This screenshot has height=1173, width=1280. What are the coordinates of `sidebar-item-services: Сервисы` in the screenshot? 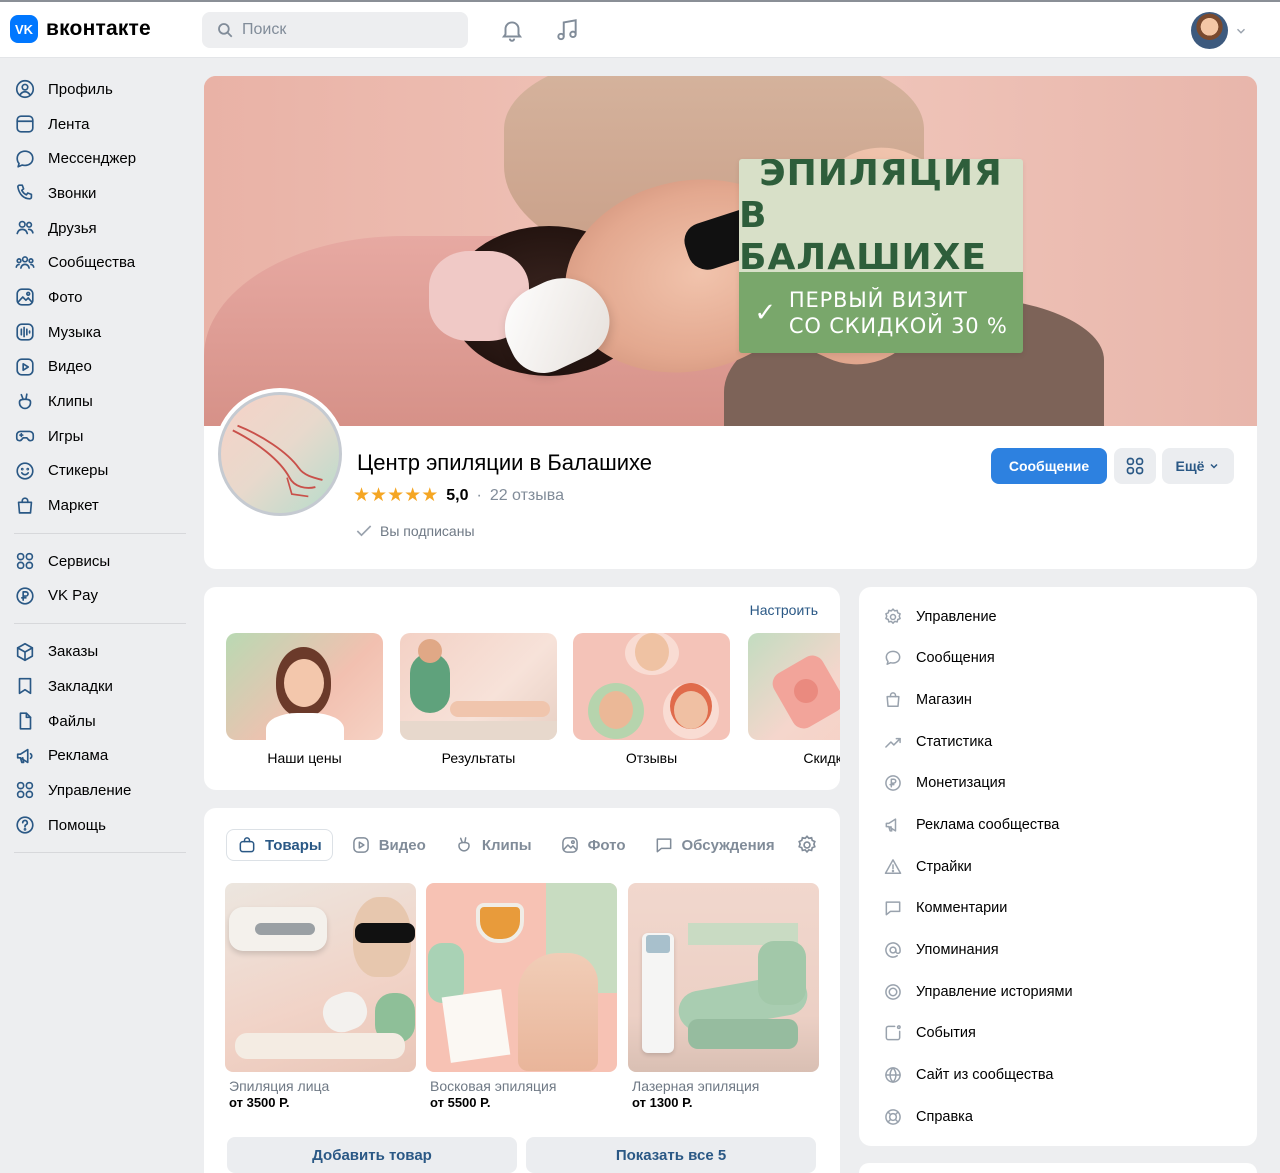 It's located at (95, 561).